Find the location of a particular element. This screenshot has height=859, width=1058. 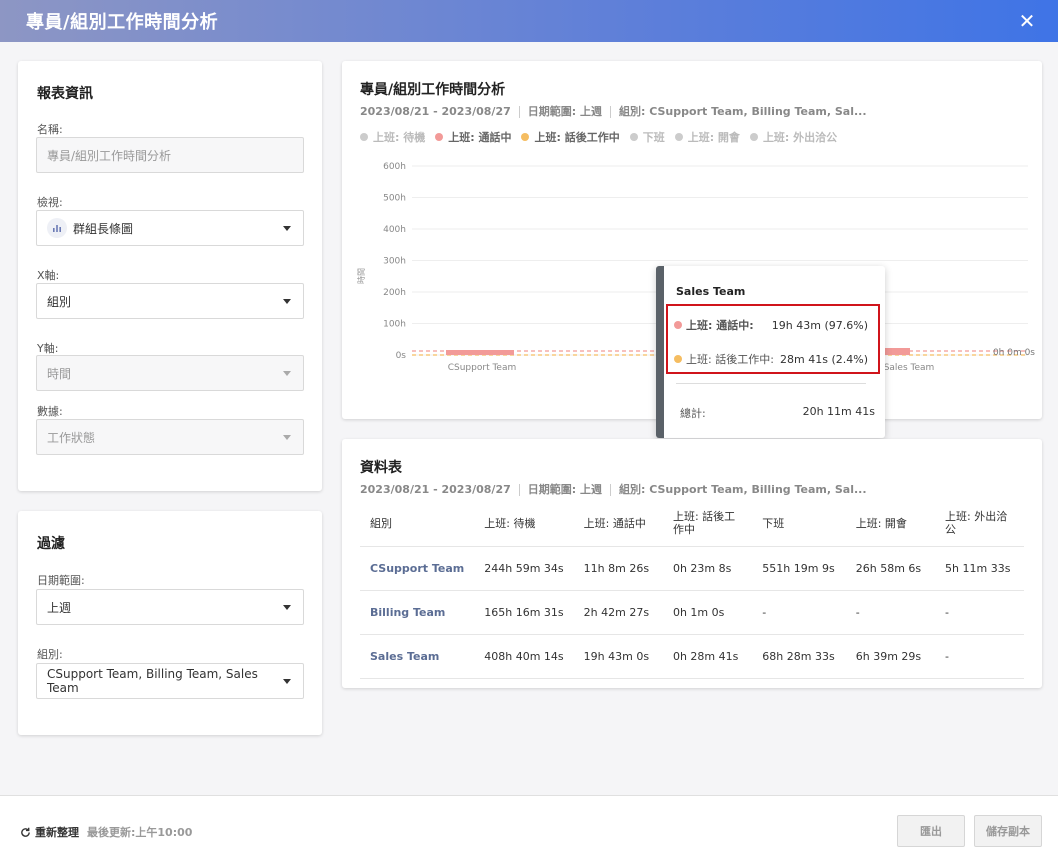

table-cell: 2h 42m 27s is located at coordinates (618, 611).